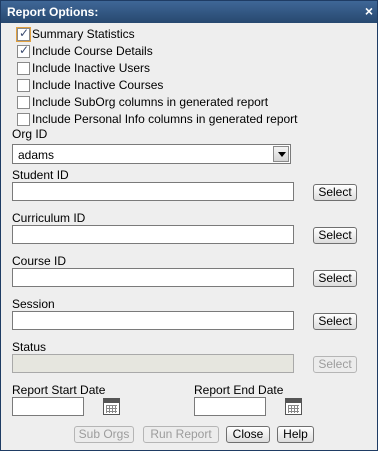 The image size is (378, 451). Describe the element at coordinates (369, 11) in the screenshot. I see `close-icon: ×` at that location.